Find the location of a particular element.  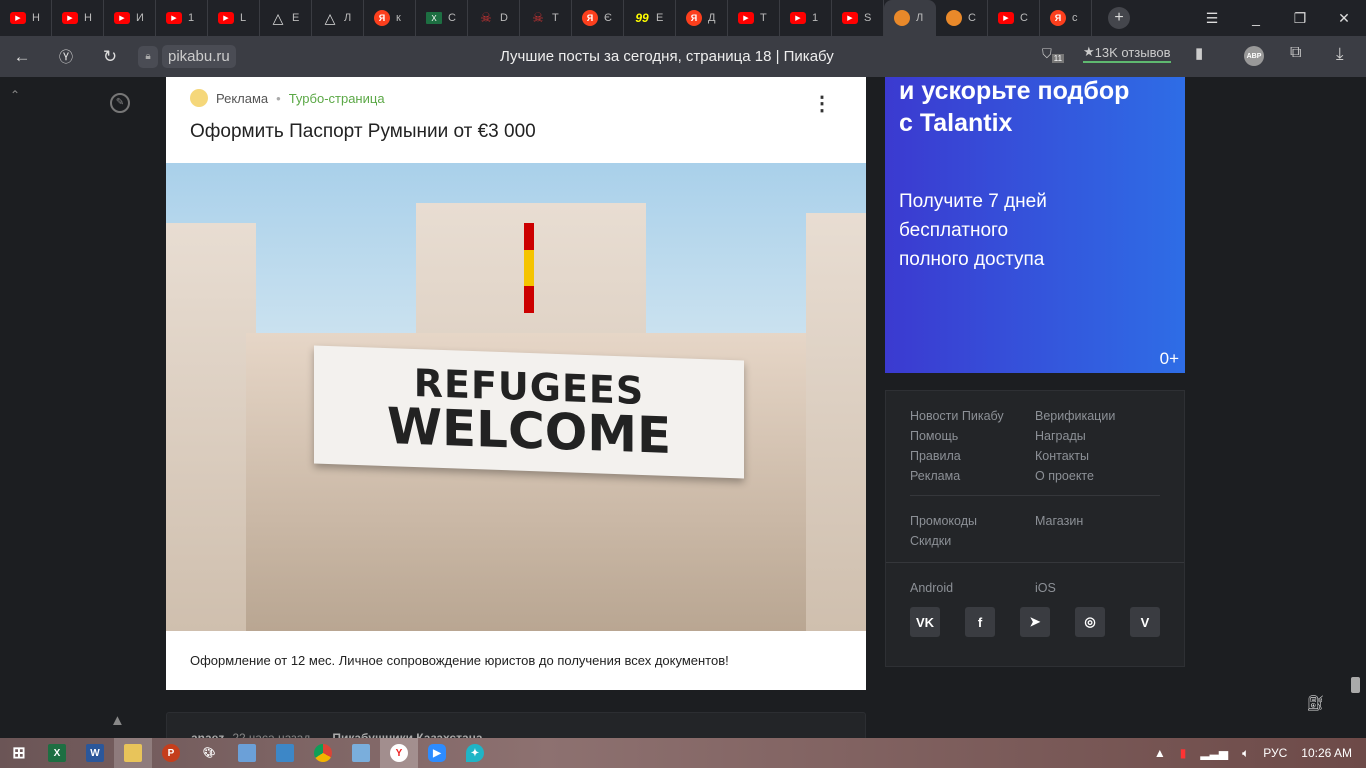

yandex-browser-icon: Y is located at coordinates (399, 753).